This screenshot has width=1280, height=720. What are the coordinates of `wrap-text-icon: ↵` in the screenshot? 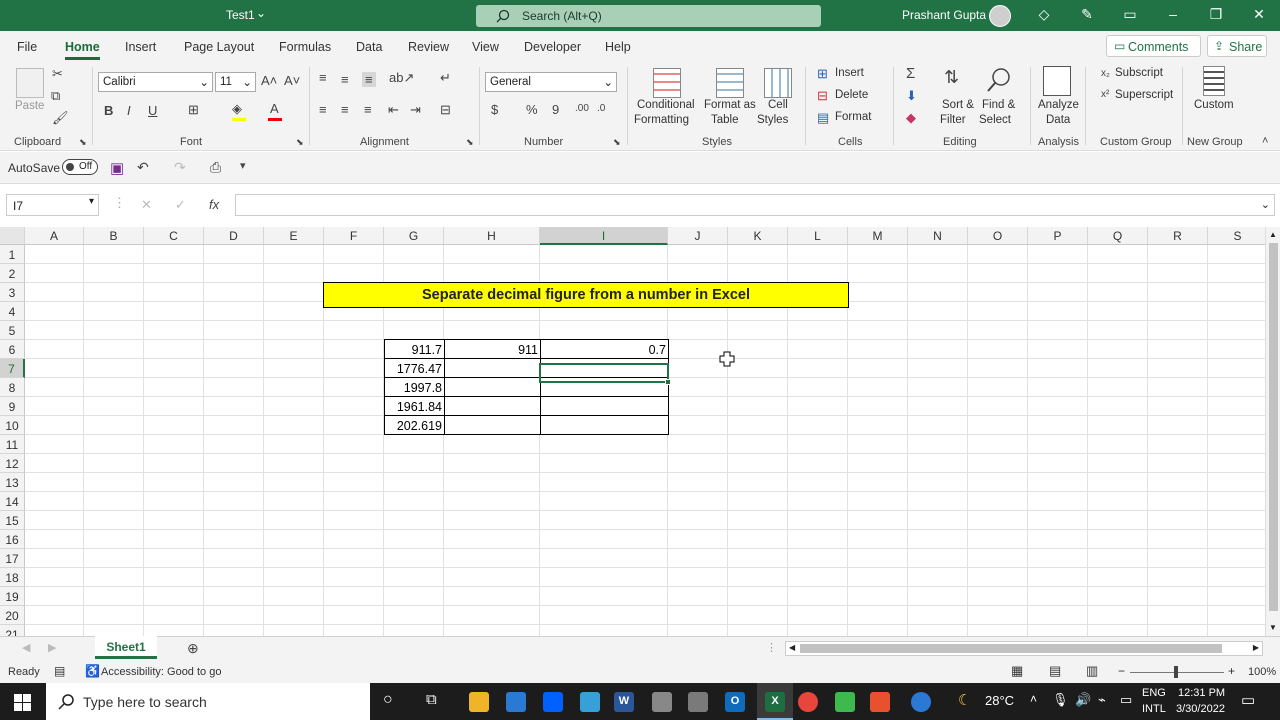 It's located at (445, 78).